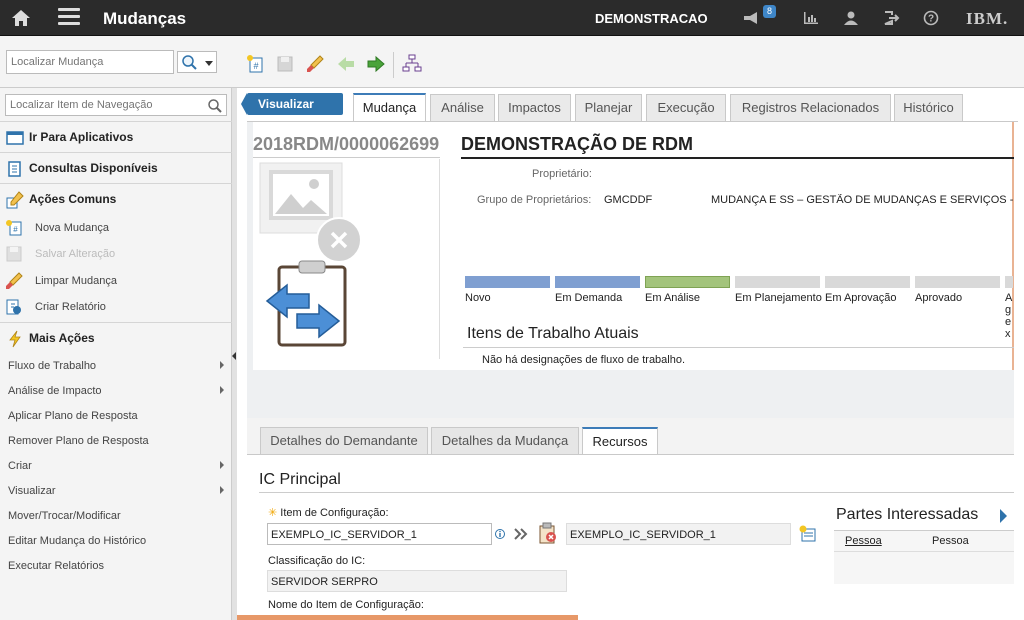 Image resolution: width=1024 pixels, height=620 pixels. What do you see at coordinates (928, 107) in the screenshot?
I see `tab-history: Histórico` at bounding box center [928, 107].